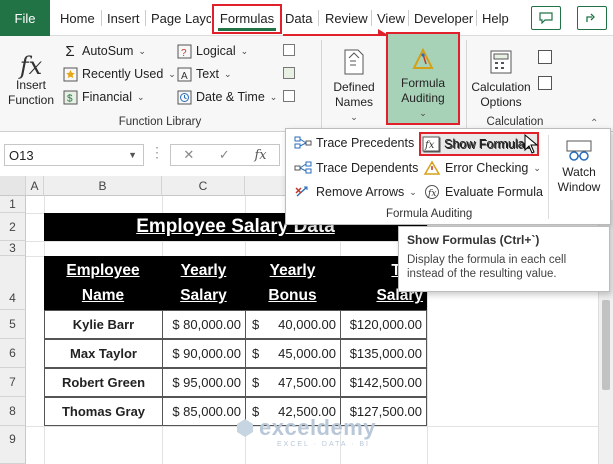 The width and height of the screenshot is (613, 464). What do you see at coordinates (103, 411) in the screenshot?
I see `cell-employee-name: Thomas Gray` at bounding box center [103, 411].